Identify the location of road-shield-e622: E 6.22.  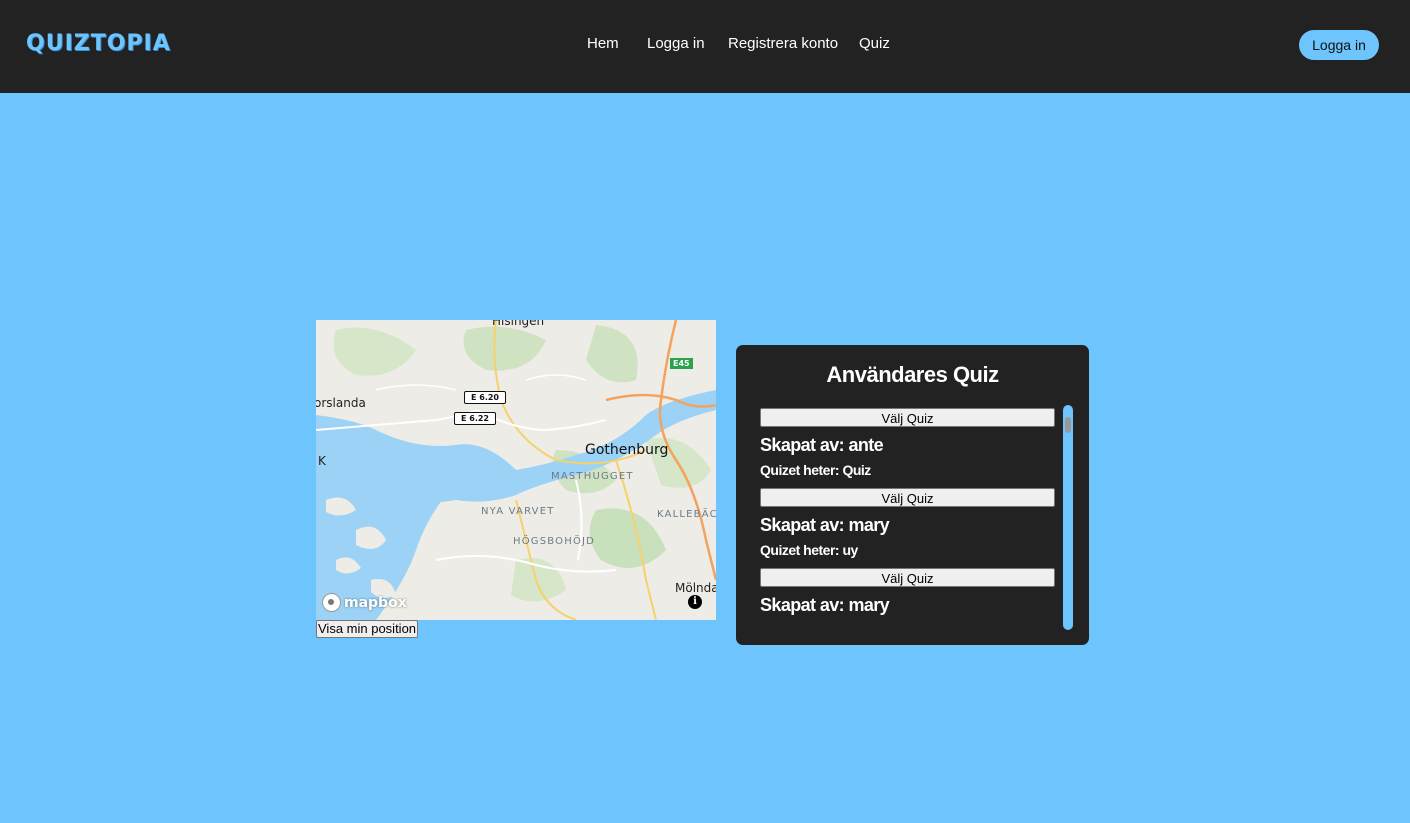
(475, 418).